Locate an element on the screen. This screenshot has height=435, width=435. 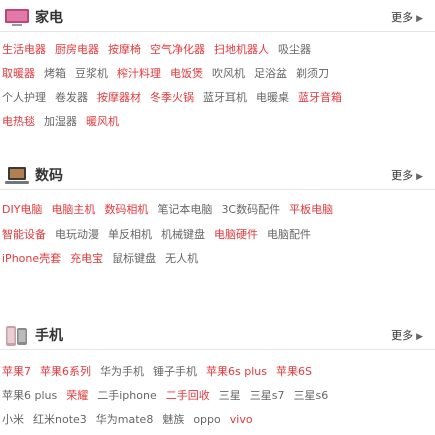
category-link: 苹果7 is located at coordinates (16, 372).